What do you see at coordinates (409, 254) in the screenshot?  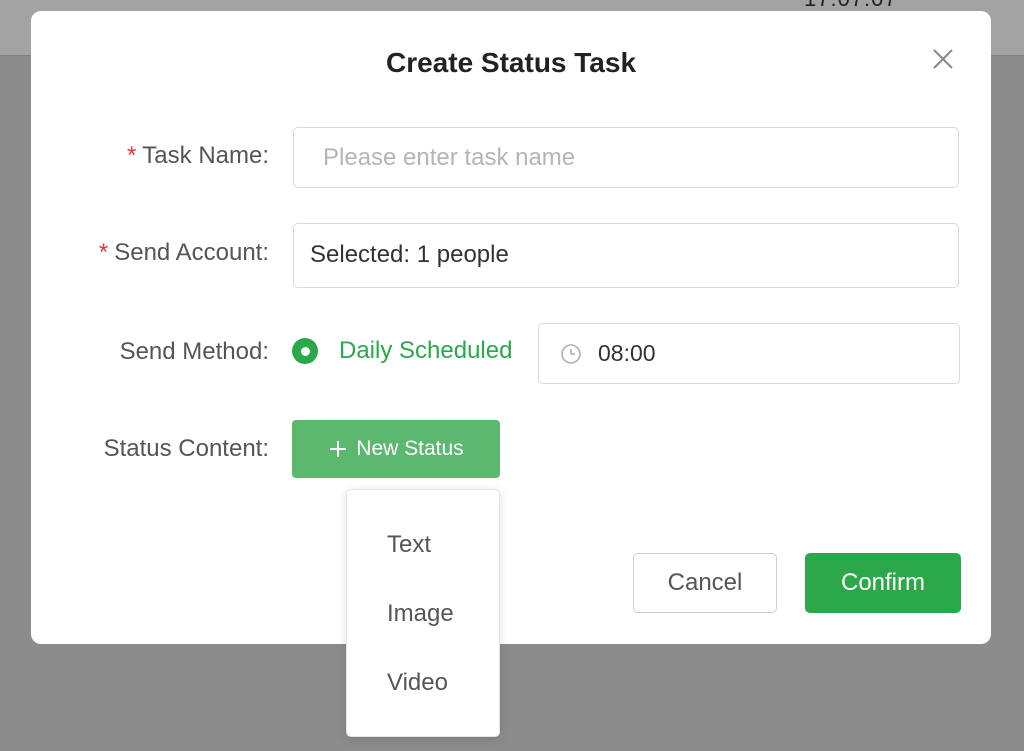 I see `send-account-value: Selected: 1 people` at bounding box center [409, 254].